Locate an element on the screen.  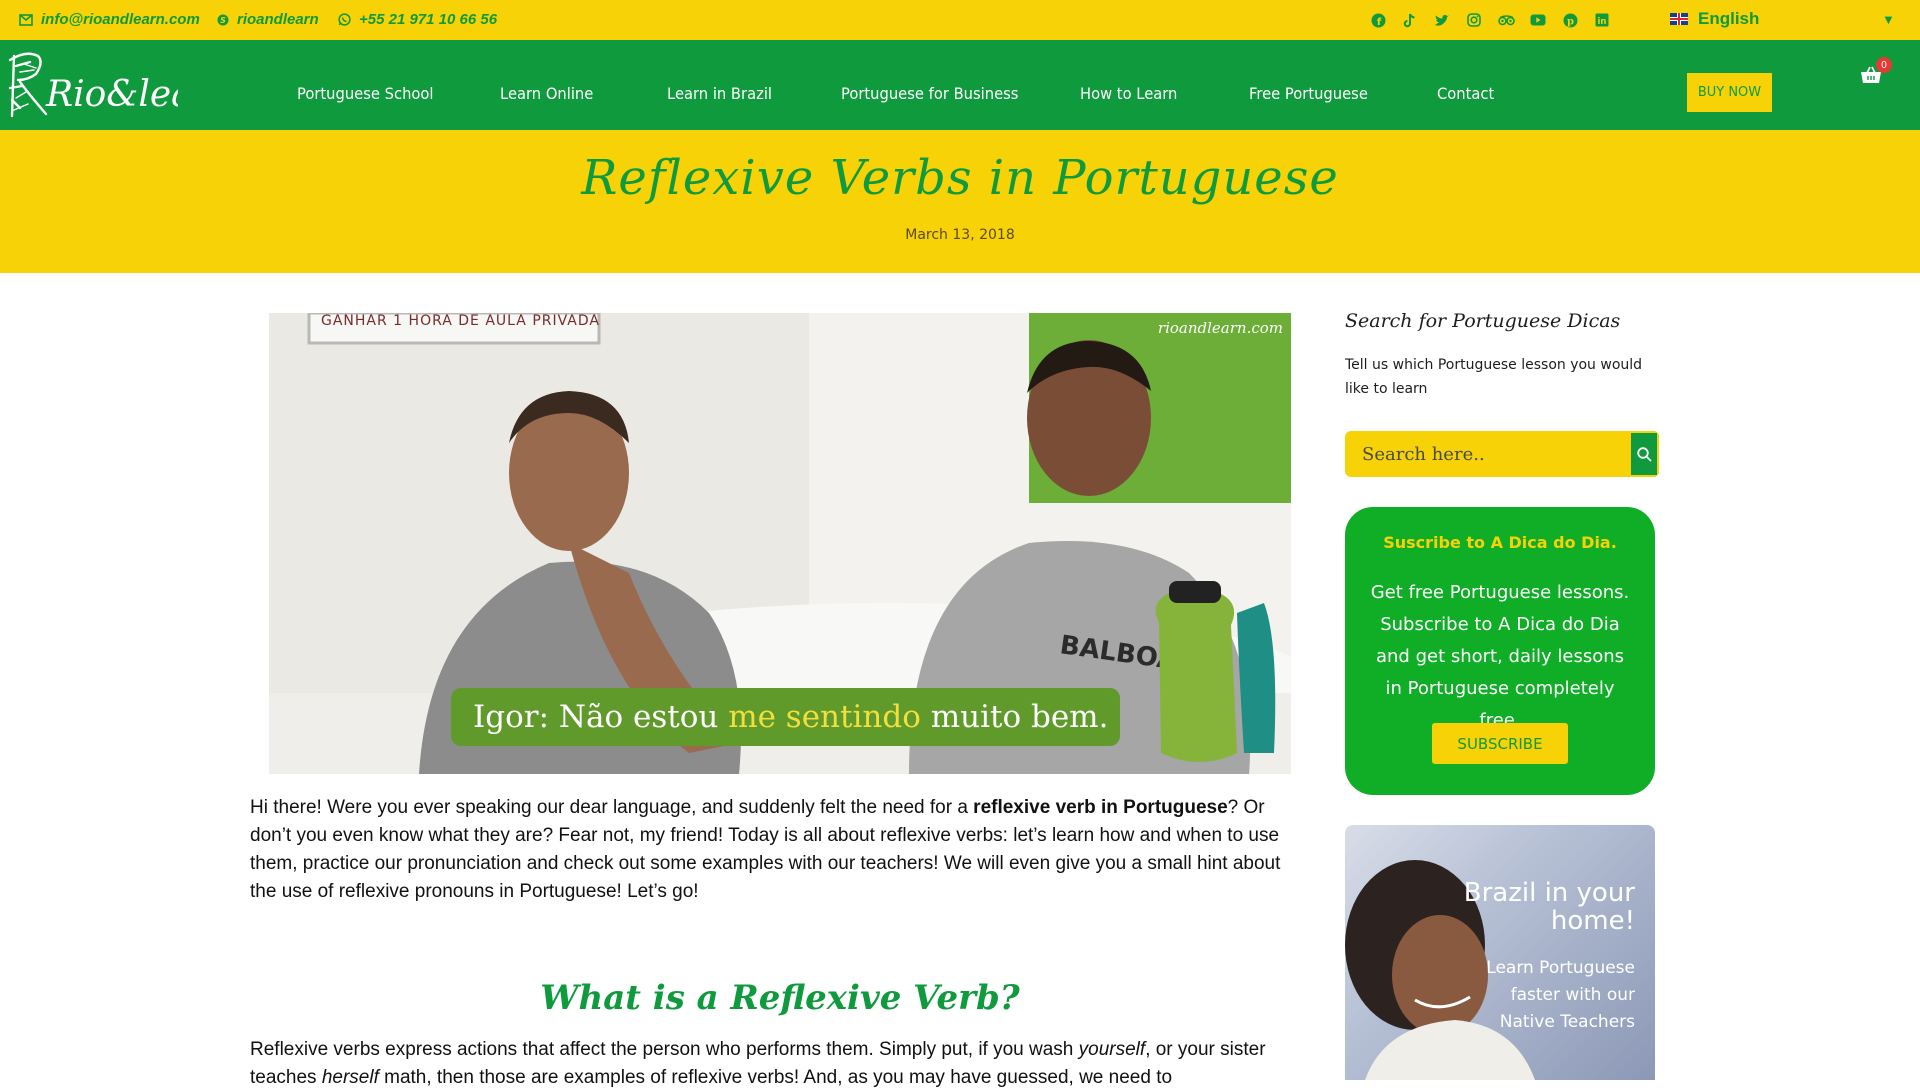
subtitle-suffix: muito bem. is located at coordinates (1019, 717).